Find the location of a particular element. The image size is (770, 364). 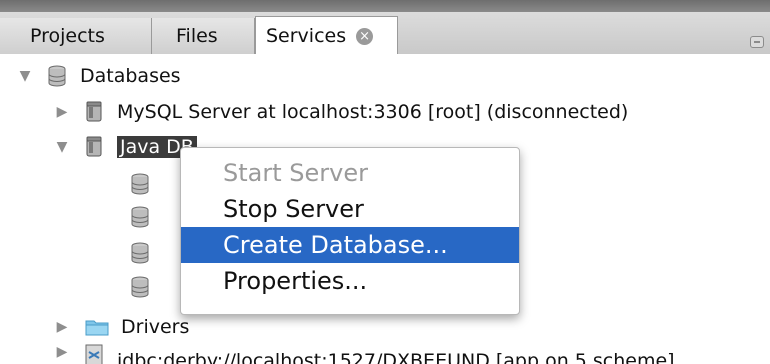

tree-node-drivers: ▶ Drivers is located at coordinates (122, 327).